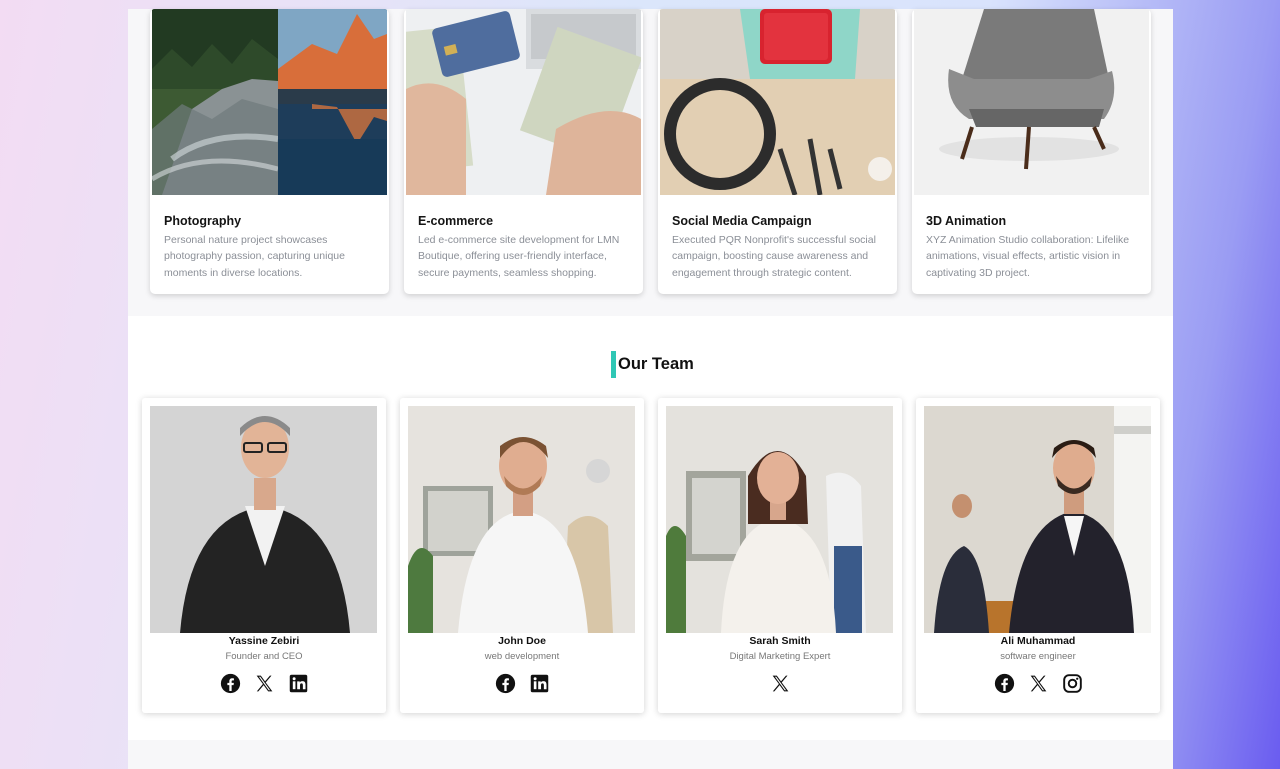 This screenshot has width=1280, height=769. What do you see at coordinates (264, 656) in the screenshot?
I see `member-role: Founder and CEO` at bounding box center [264, 656].